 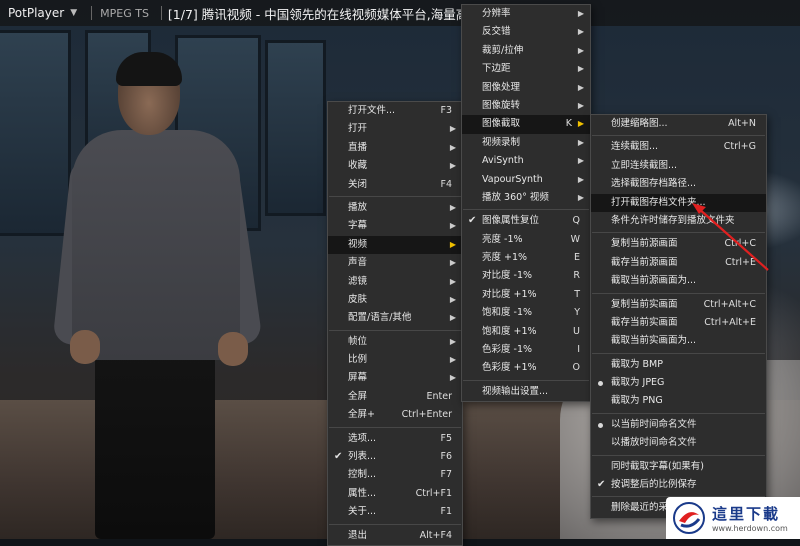 I want to click on menu-item: 截存当前实画面 Ctrl+Alt+E, so click(x=678, y=323).